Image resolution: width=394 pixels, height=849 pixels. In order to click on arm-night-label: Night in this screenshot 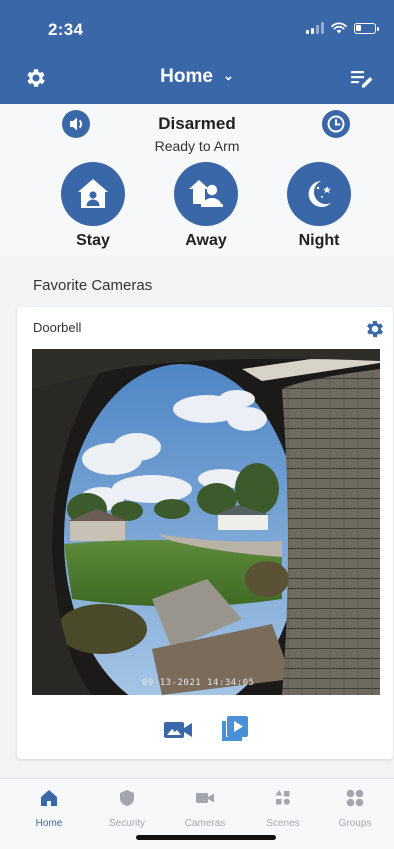, I will do `click(319, 240)`.